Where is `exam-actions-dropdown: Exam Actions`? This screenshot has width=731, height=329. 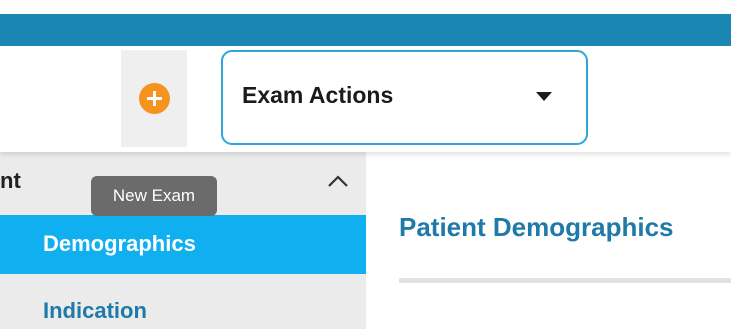
exam-actions-dropdown: Exam Actions is located at coordinates (404, 97).